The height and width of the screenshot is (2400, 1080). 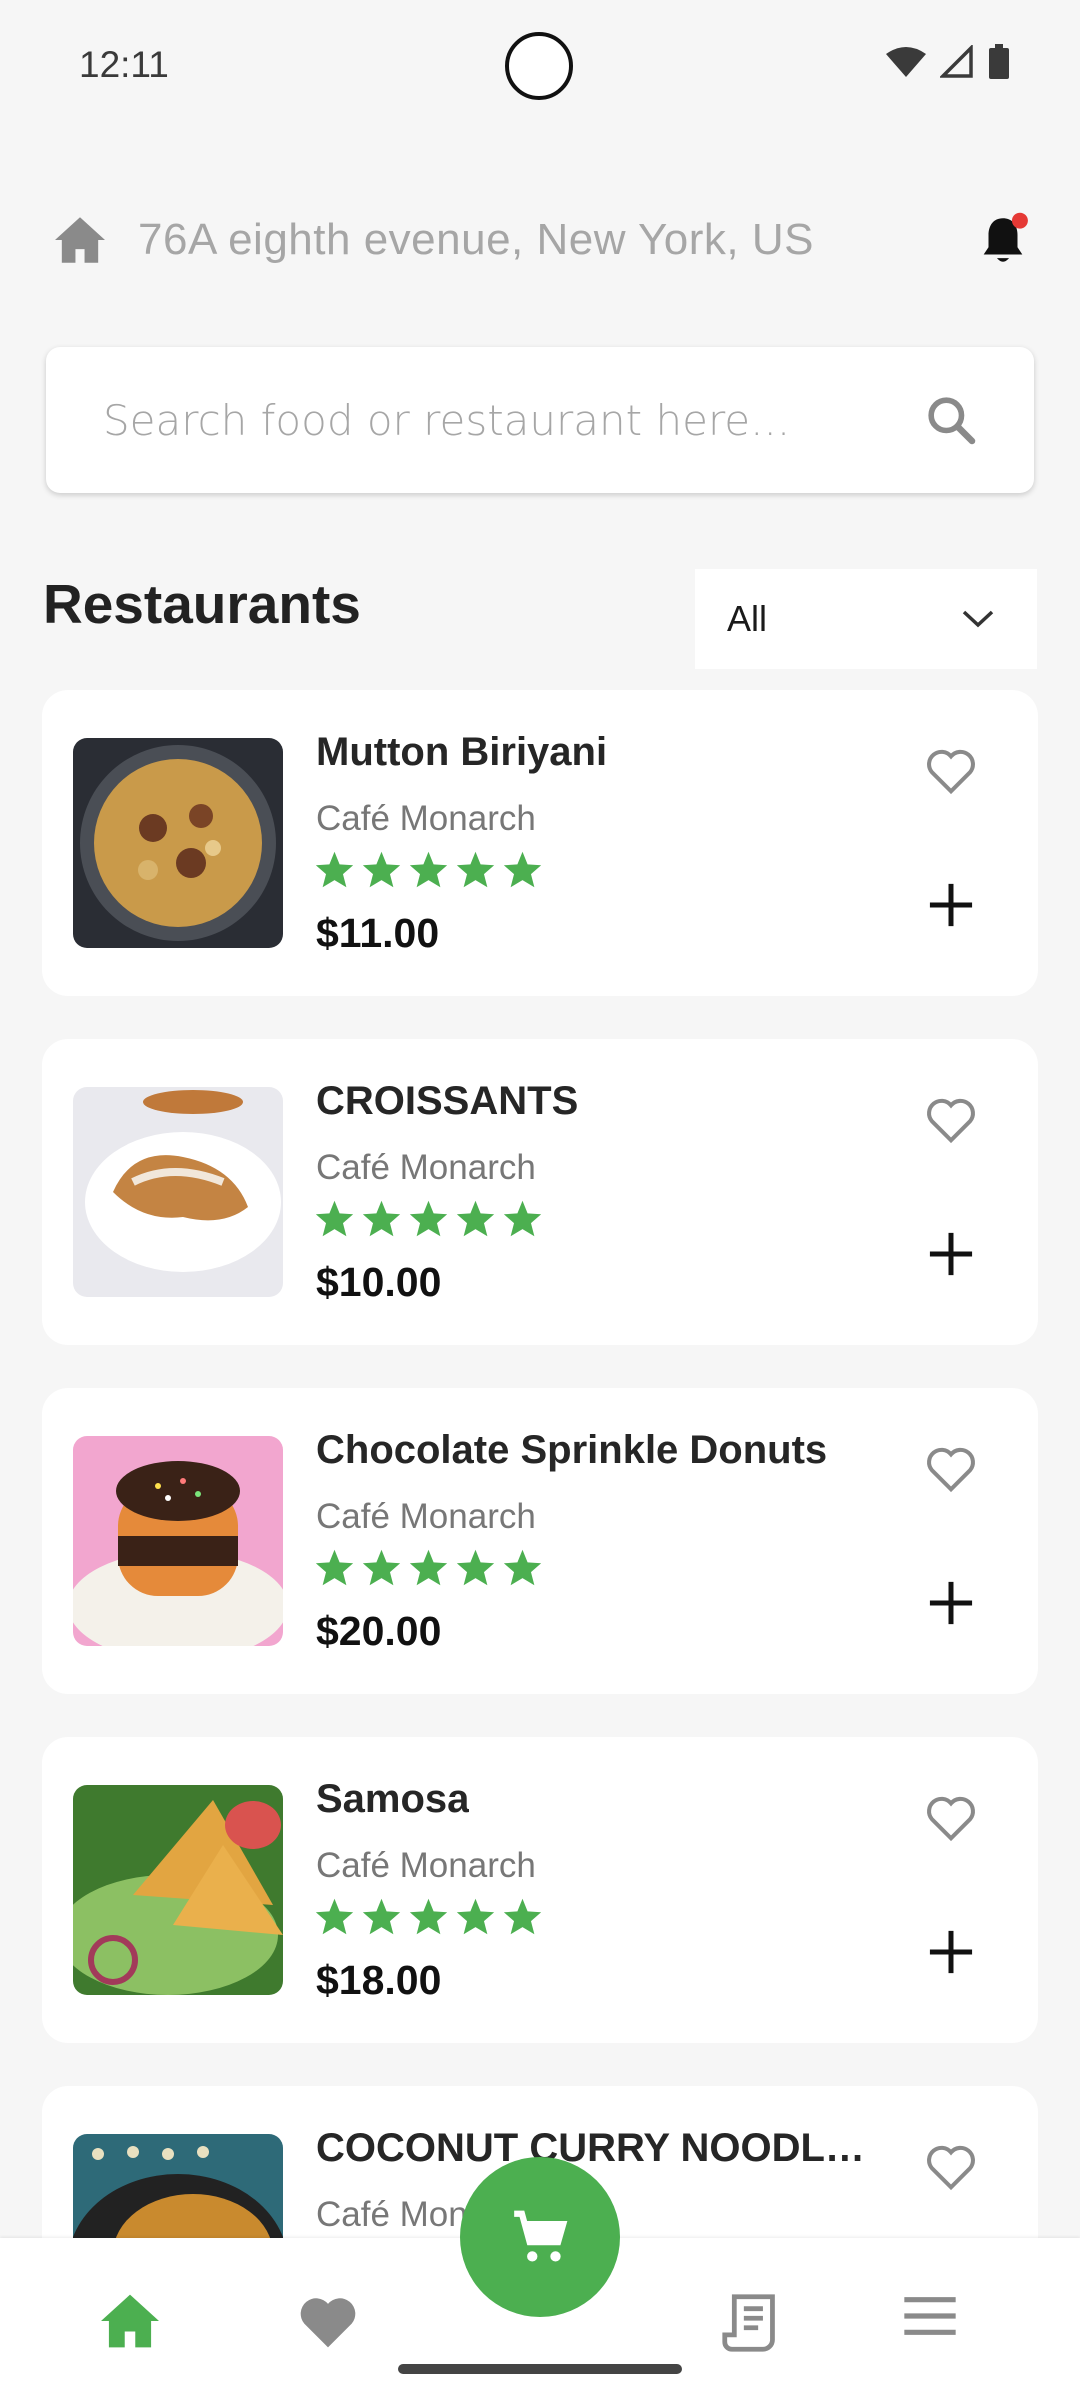 What do you see at coordinates (178, 843) in the screenshot?
I see `food-image-biryani` at bounding box center [178, 843].